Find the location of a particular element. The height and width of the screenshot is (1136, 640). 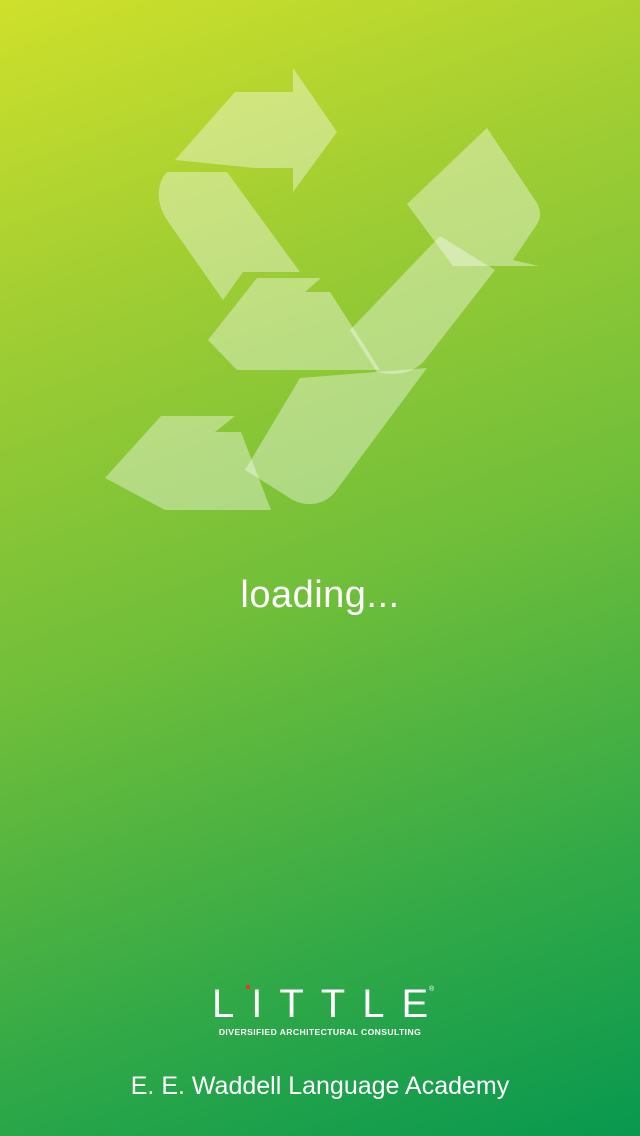

little-tagline: DIVERSIFIED ARCHITECTURAL CONSULTING is located at coordinates (320, 1032).